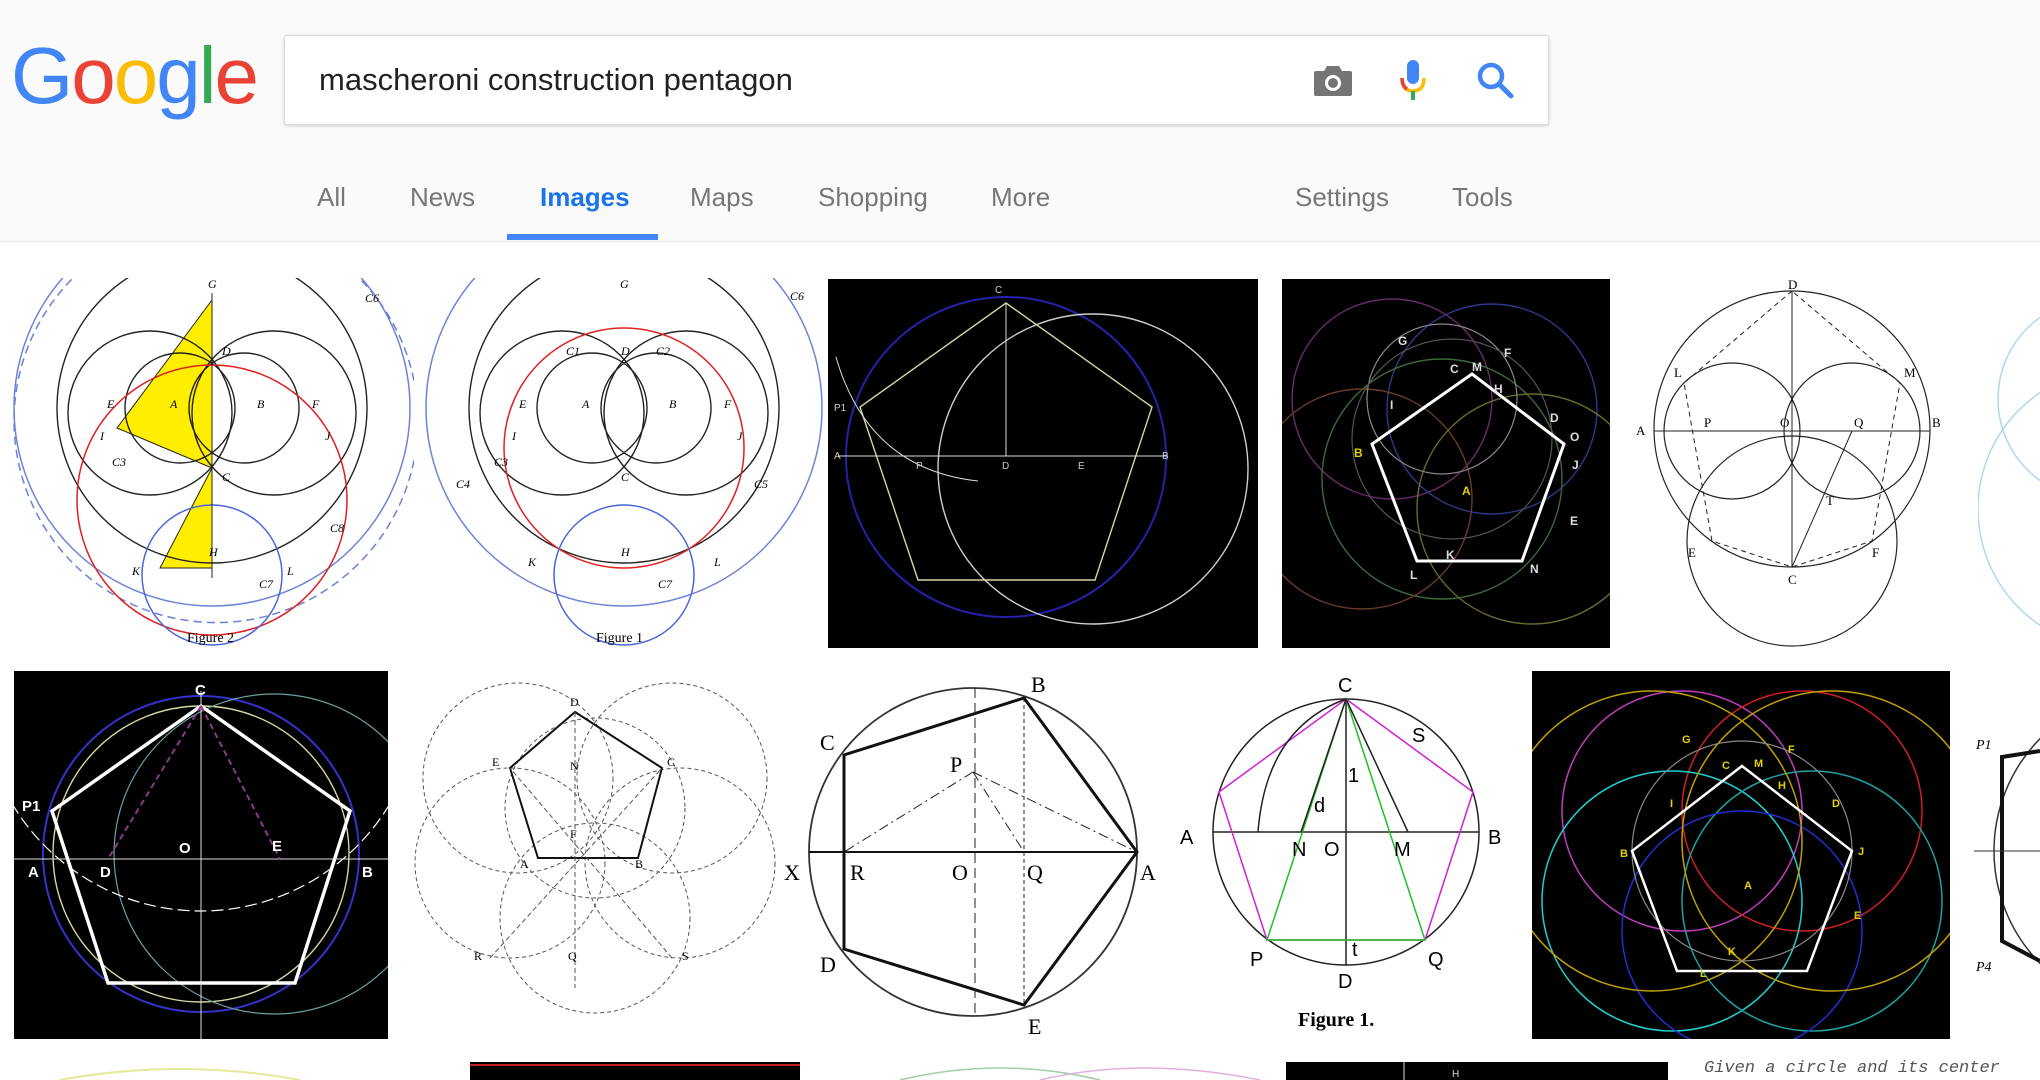  What do you see at coordinates (110, 404) in the screenshot?
I see `diagram-label: E` at bounding box center [110, 404].